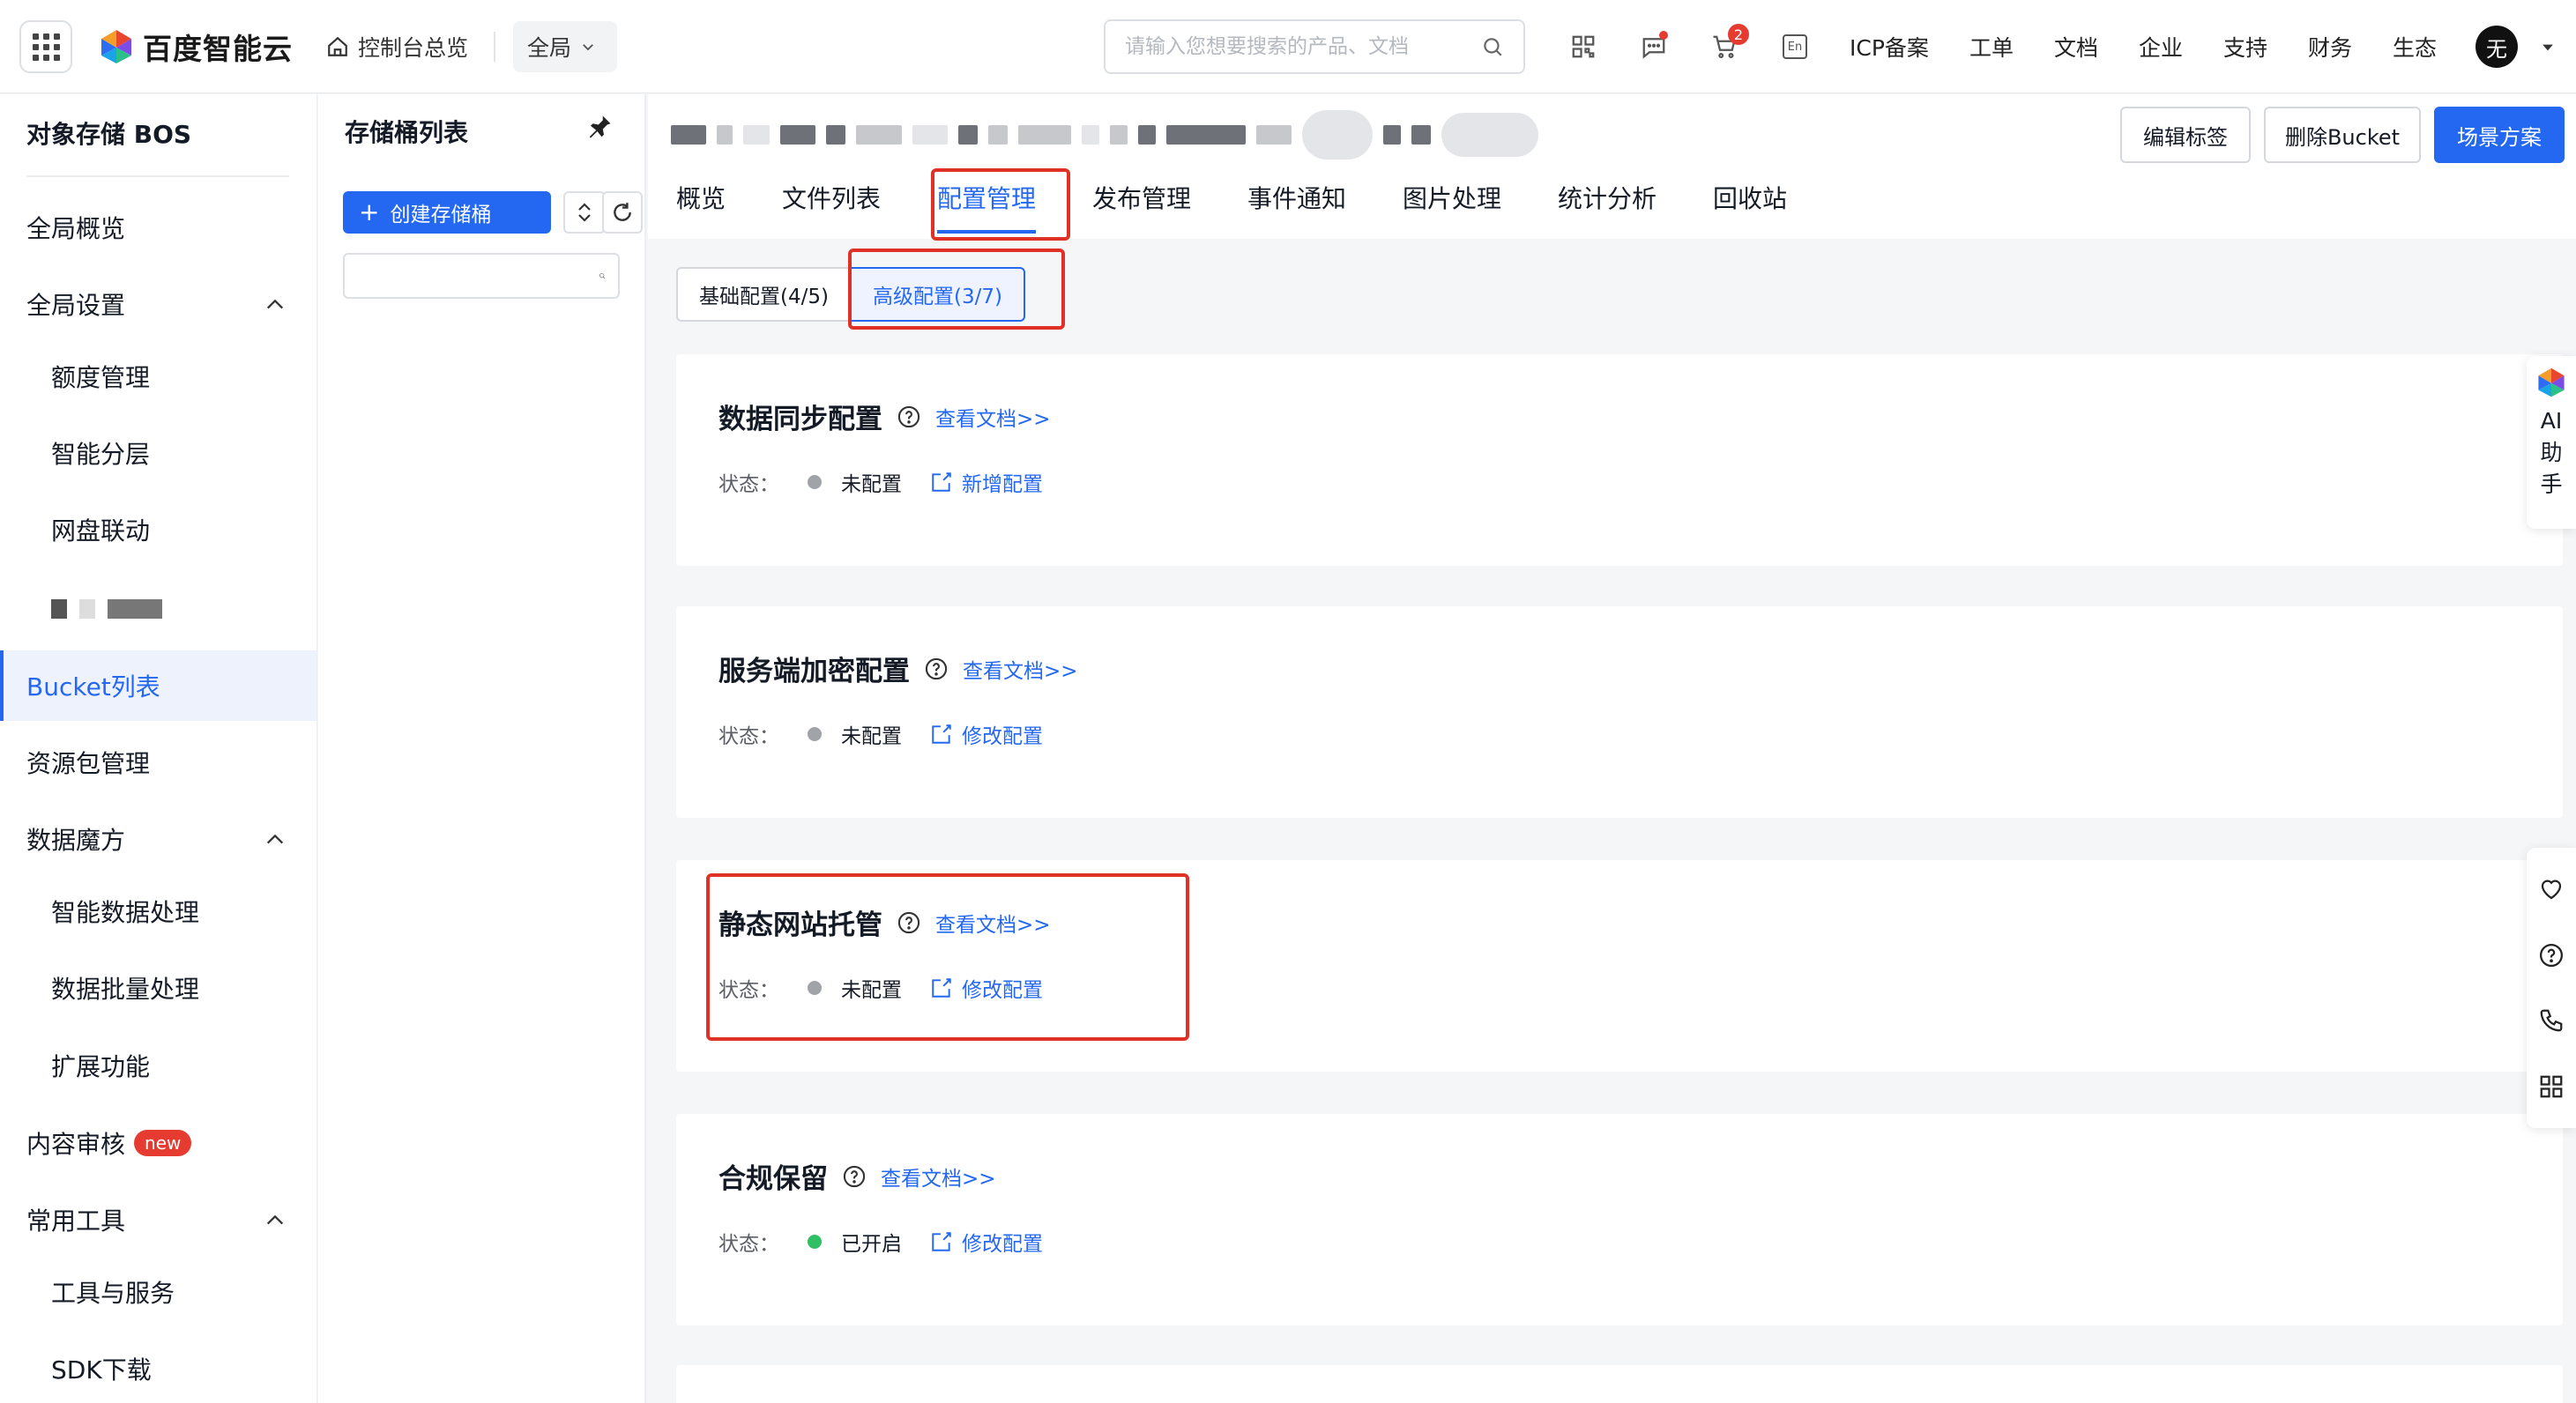 The width and height of the screenshot is (2576, 1403). I want to click on sidebar-item-redacted, so click(158, 609).